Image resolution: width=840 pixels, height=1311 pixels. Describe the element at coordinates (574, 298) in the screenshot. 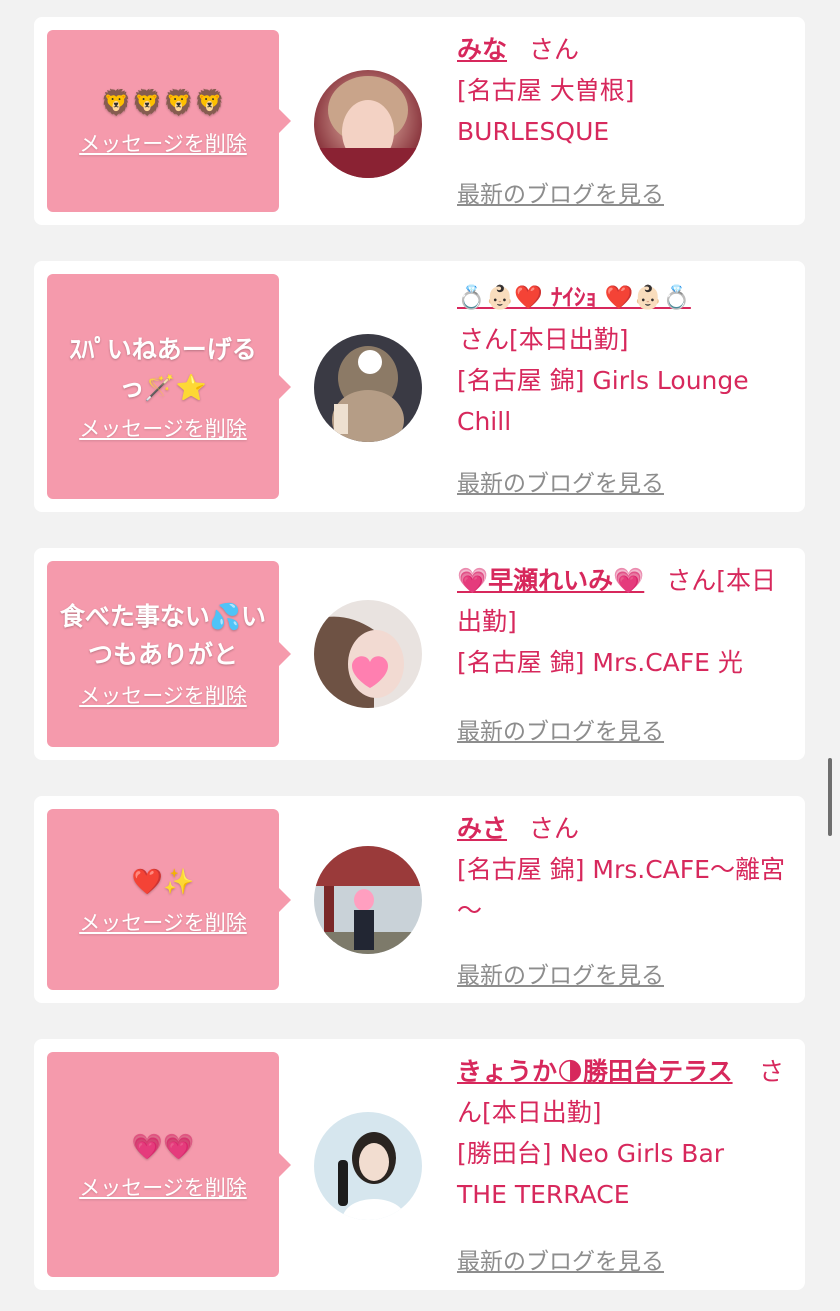

I see `cast-name-link: 💍👶🏻❤️ ﾅｲｼｮ ❤️👶🏻💍` at that location.